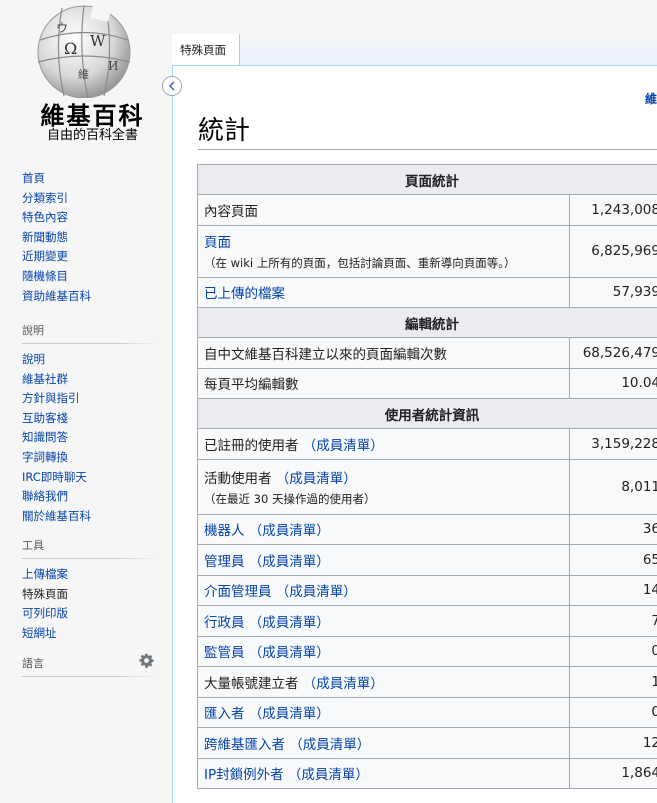 This screenshot has height=803, width=657. I want to click on help-item-qa: 知識問答, so click(89, 438).